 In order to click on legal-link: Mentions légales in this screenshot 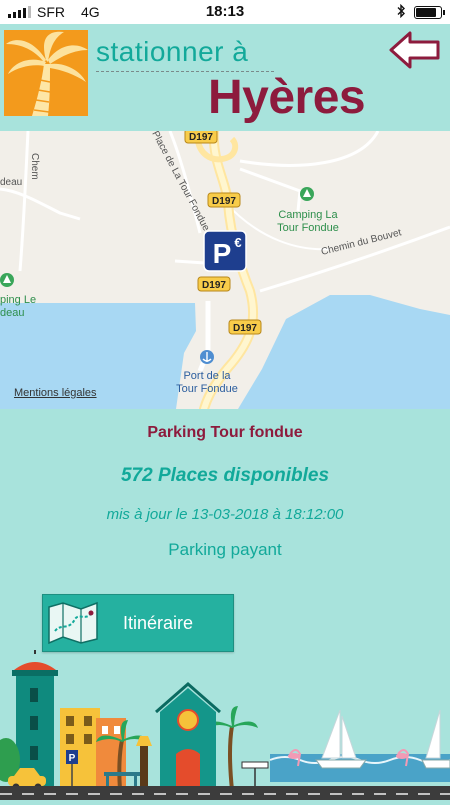, I will do `click(55, 393)`.